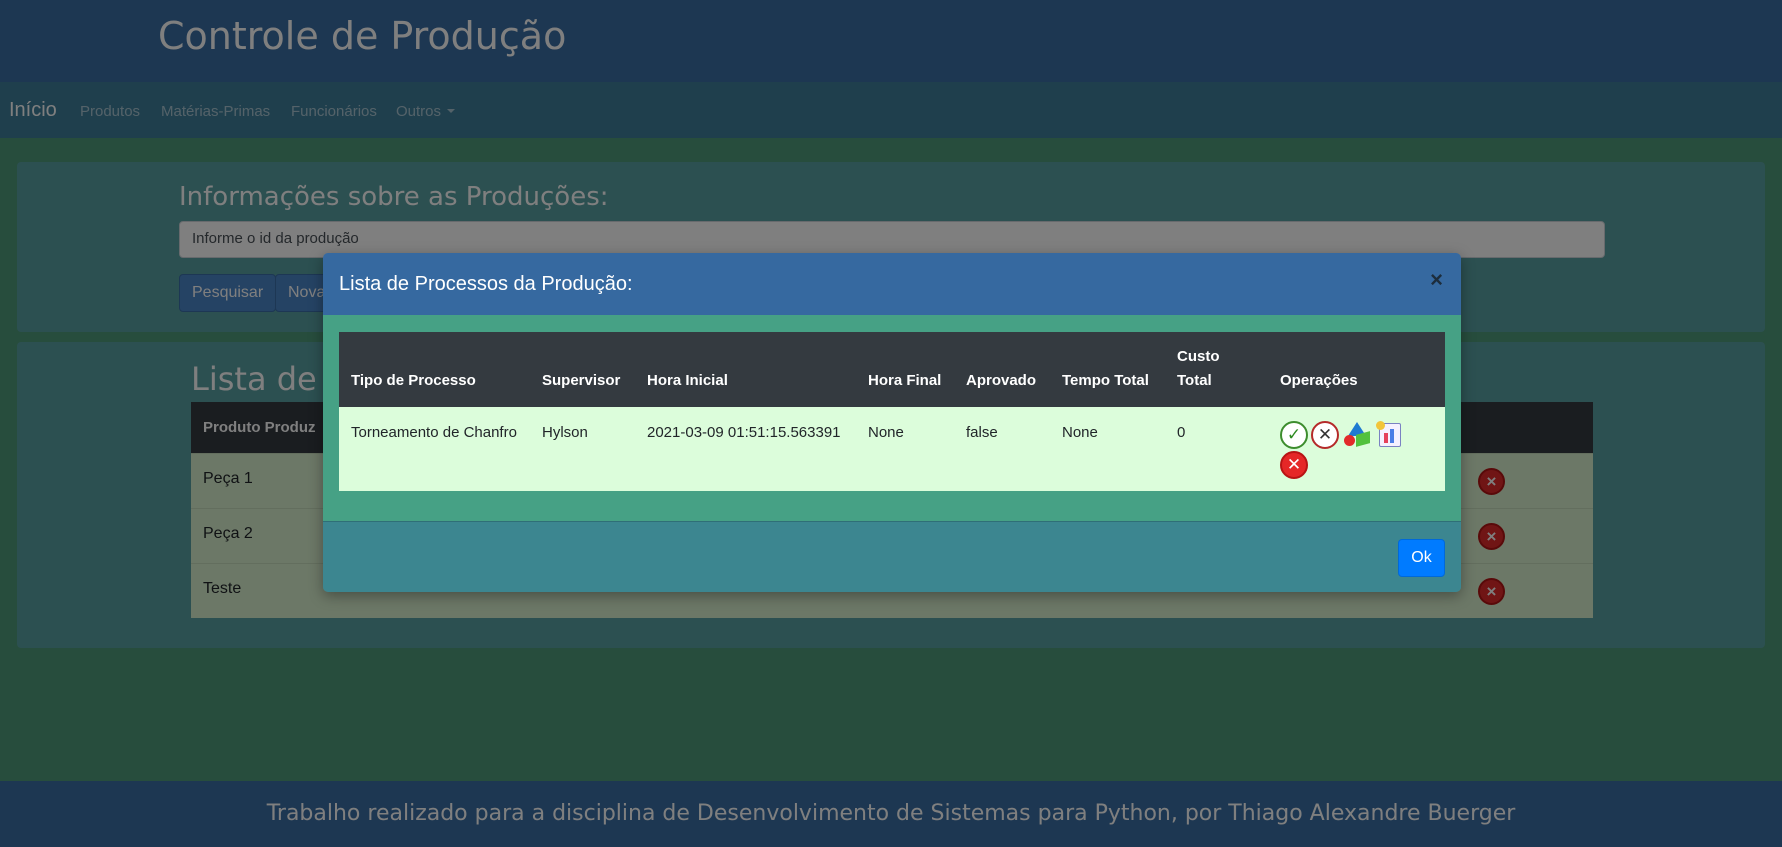 This screenshot has width=1782, height=847. I want to click on ok-button: Ok, so click(1421, 558).